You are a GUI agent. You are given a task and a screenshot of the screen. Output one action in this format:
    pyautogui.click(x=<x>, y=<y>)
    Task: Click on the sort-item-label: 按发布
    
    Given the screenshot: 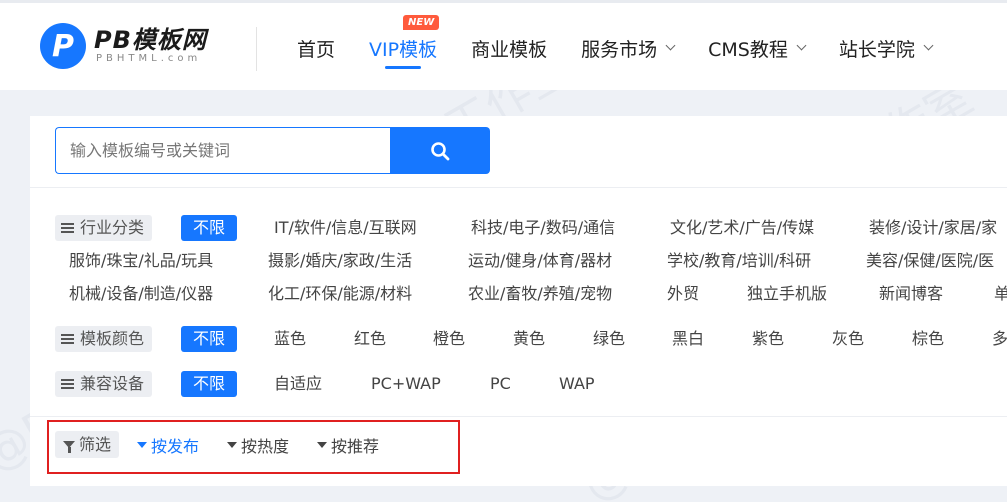 What is the action you would take?
    pyautogui.click(x=175, y=446)
    